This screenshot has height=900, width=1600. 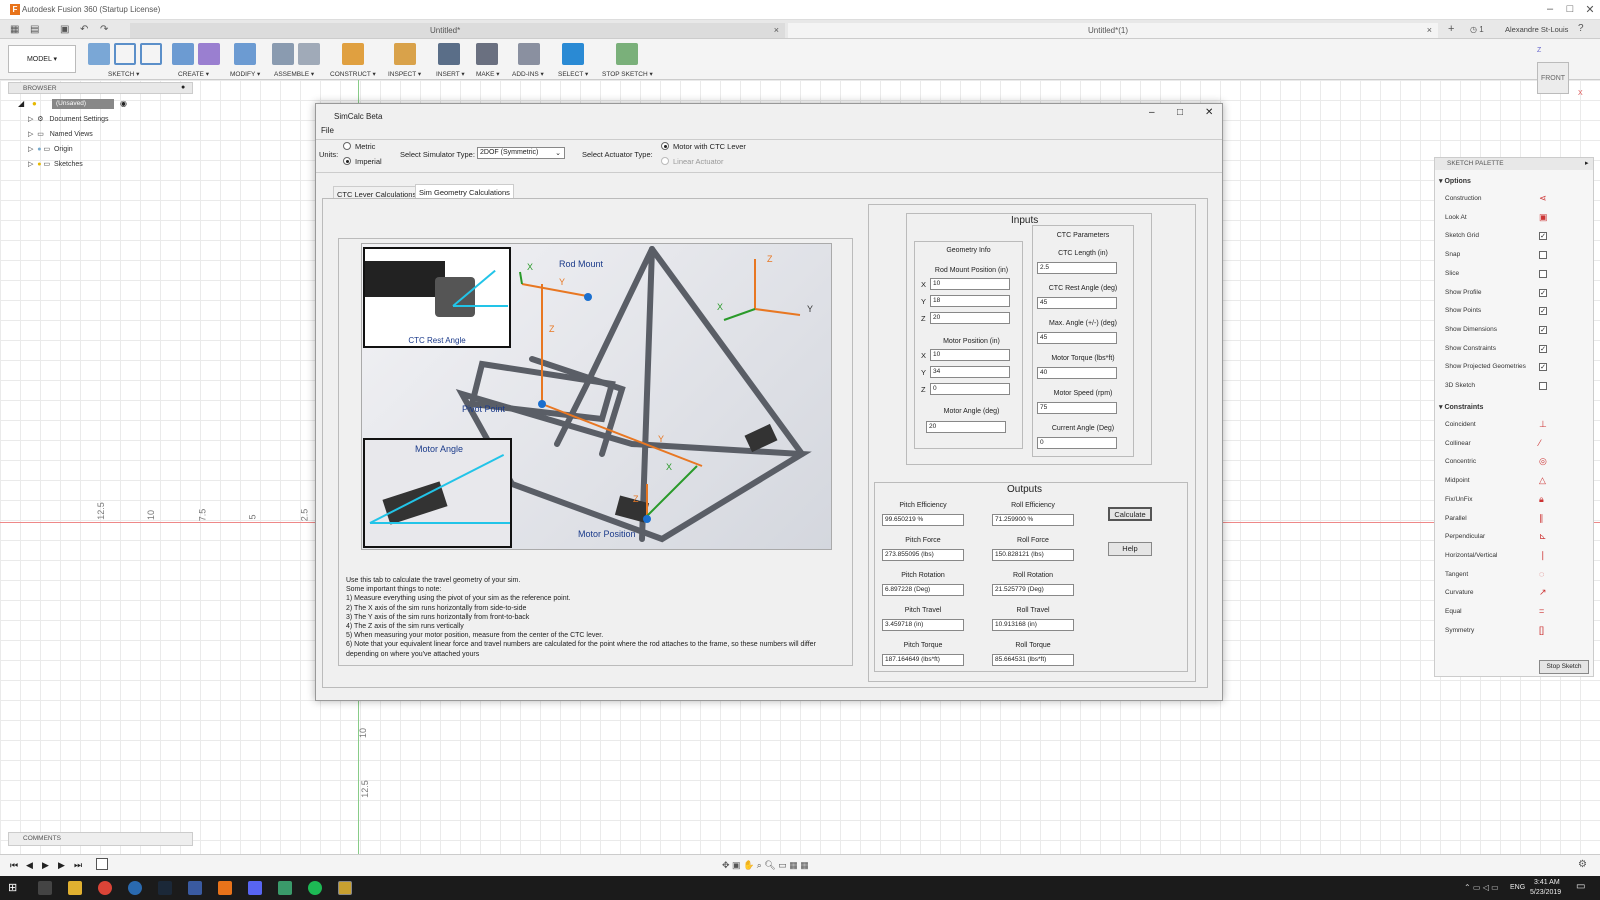 I want to click on browser-item-document-settings: ▷ ⚙ Document Settings, so click(x=68, y=119).